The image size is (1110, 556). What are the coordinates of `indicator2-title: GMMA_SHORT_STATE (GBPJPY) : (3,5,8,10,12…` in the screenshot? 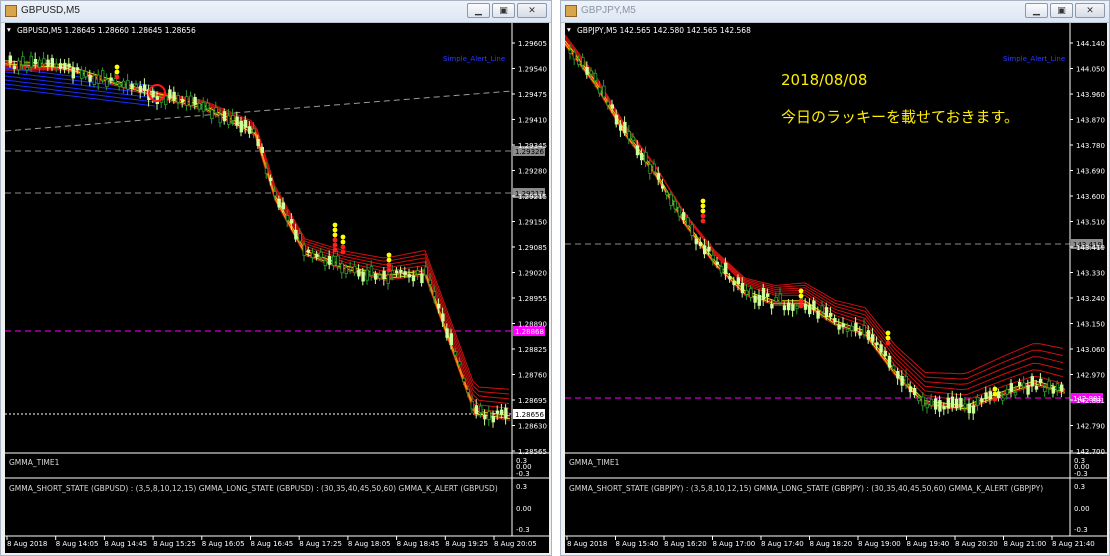 It's located at (806, 488).